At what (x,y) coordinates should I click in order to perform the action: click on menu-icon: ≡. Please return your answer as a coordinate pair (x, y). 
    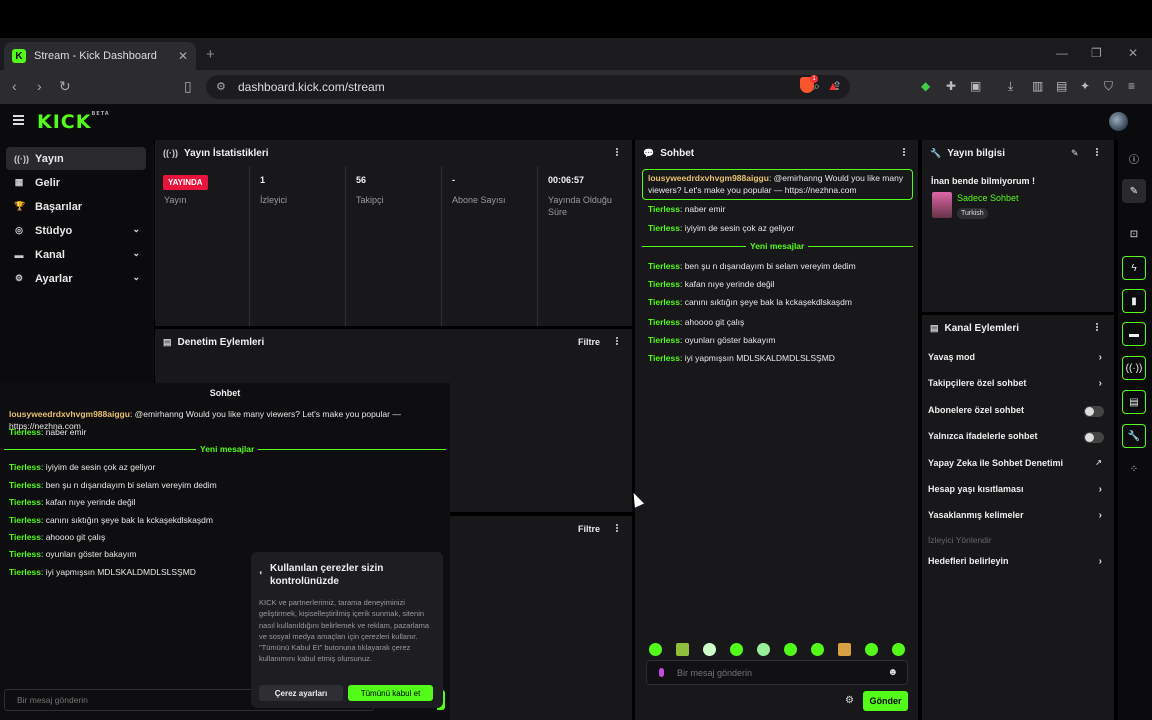
    Looking at the image, I should click on (1131, 86).